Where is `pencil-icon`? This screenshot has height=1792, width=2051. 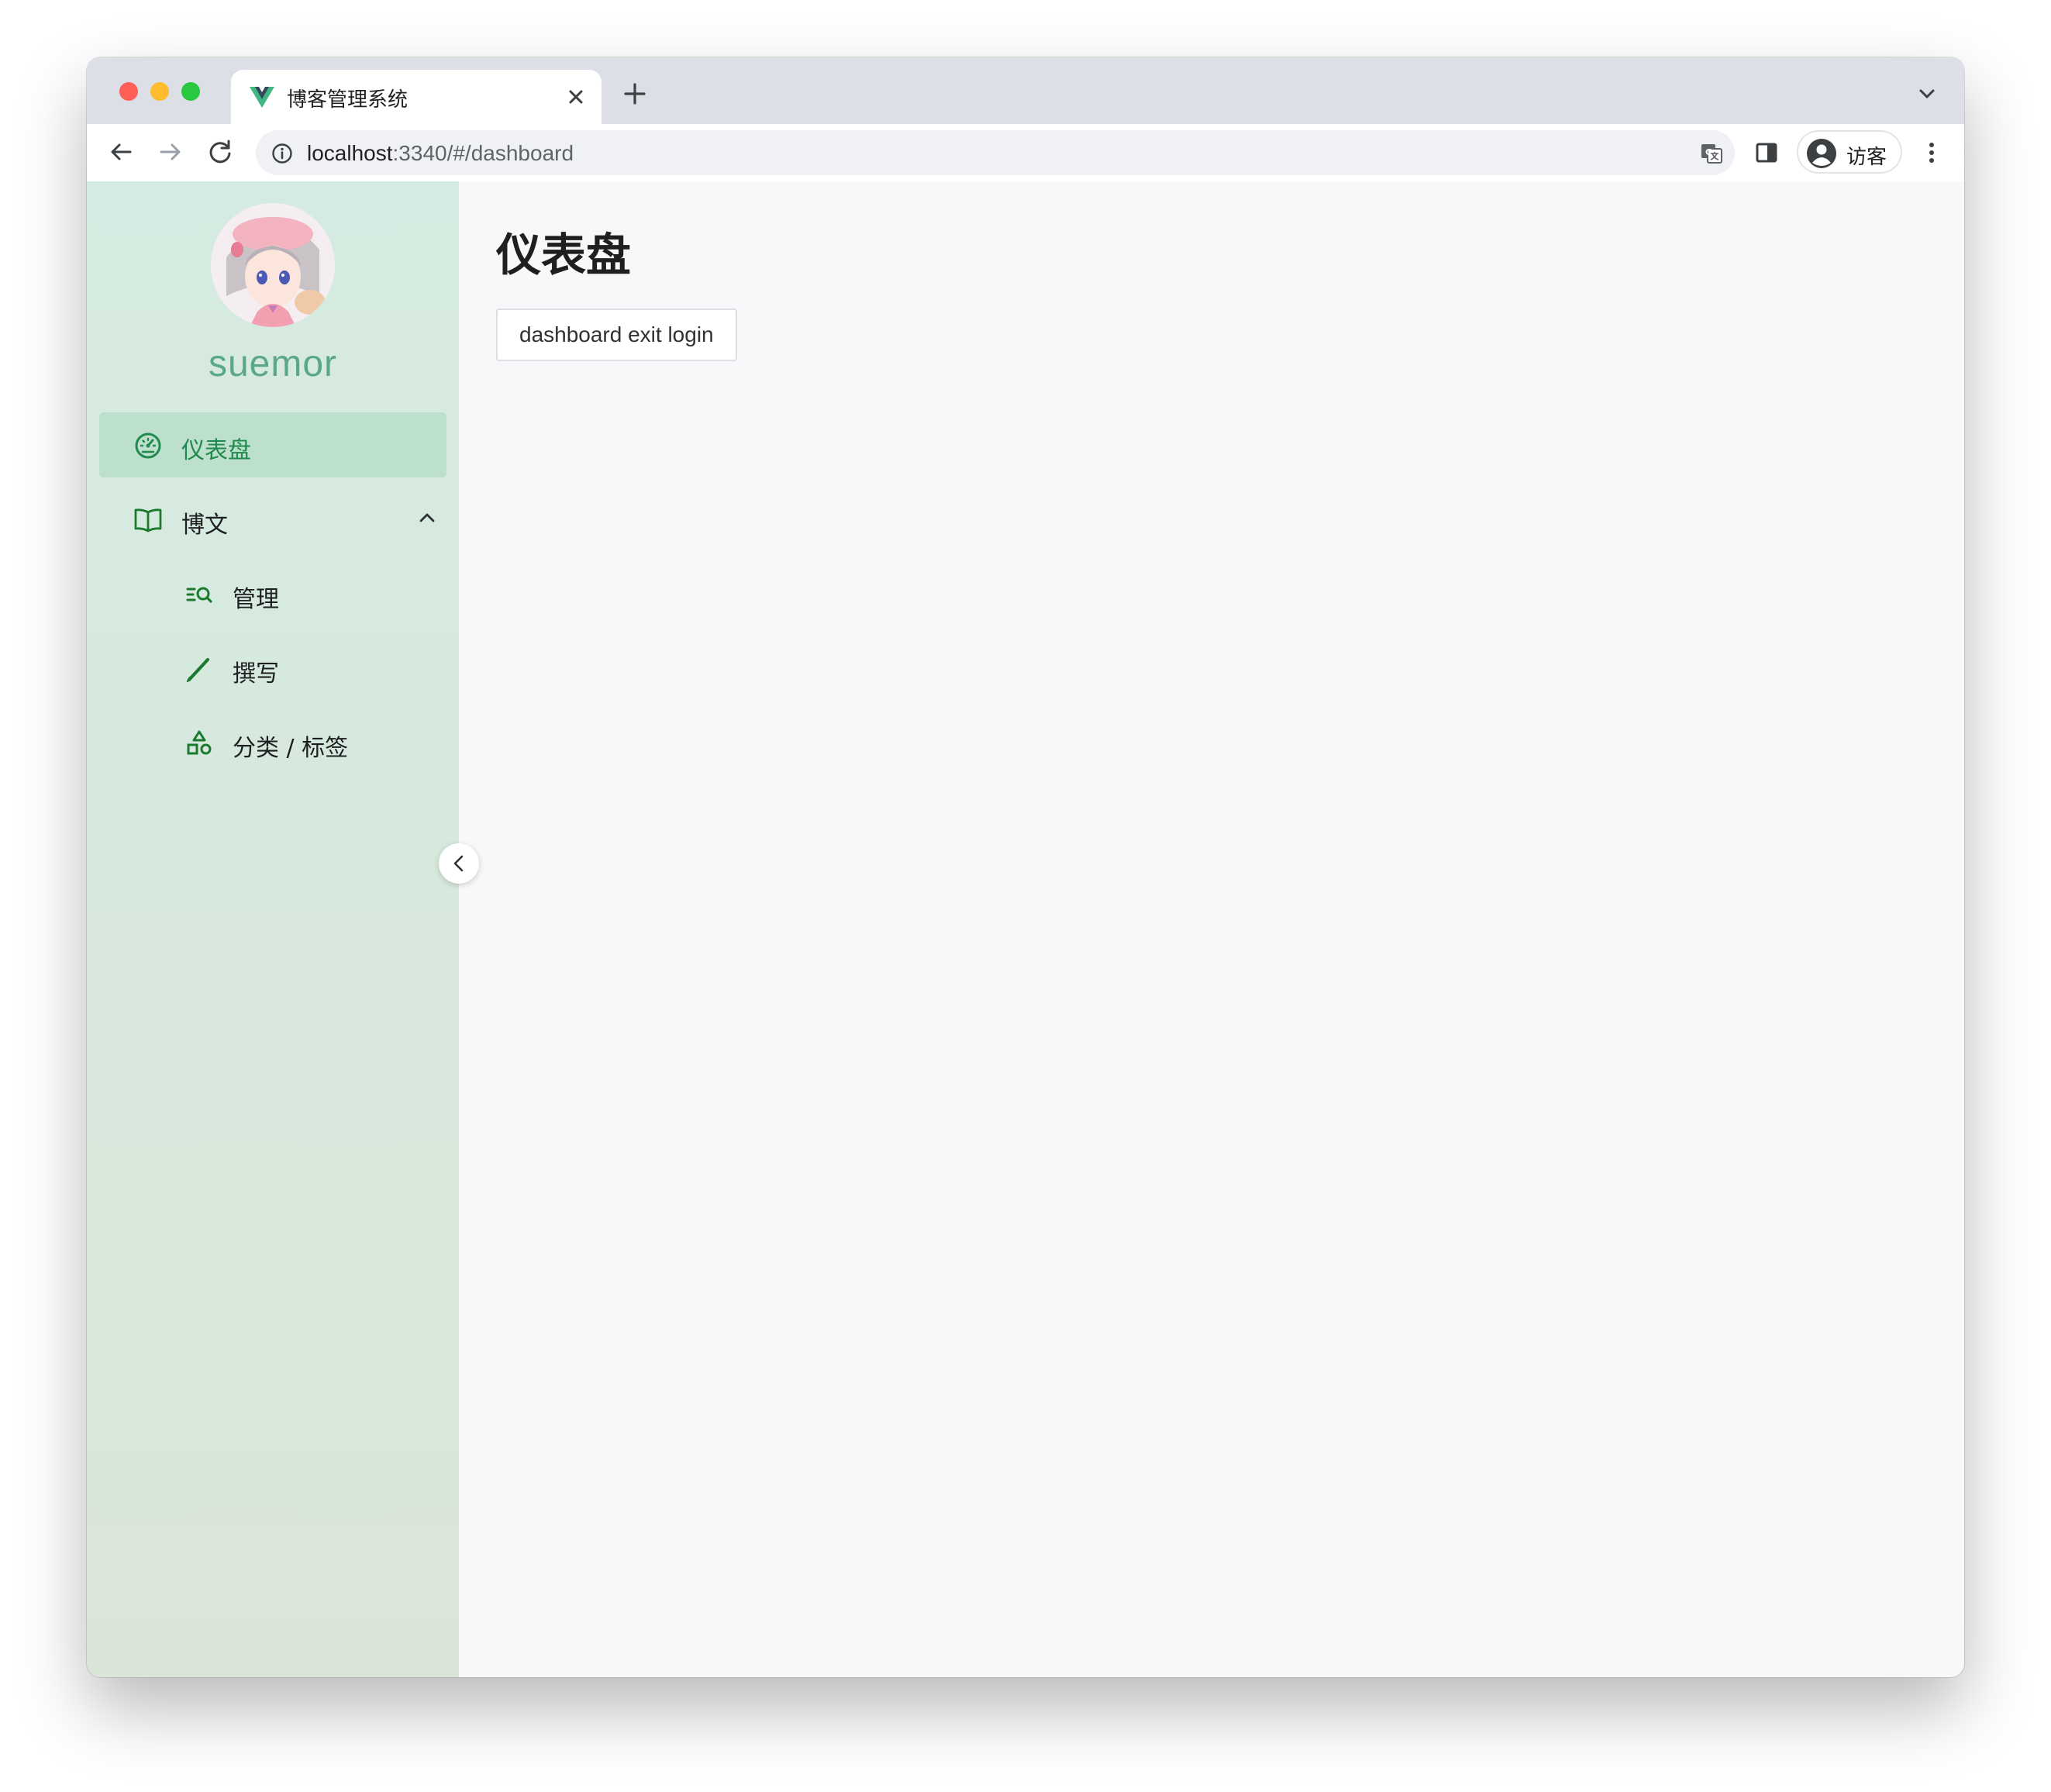 pencil-icon is located at coordinates (198, 670).